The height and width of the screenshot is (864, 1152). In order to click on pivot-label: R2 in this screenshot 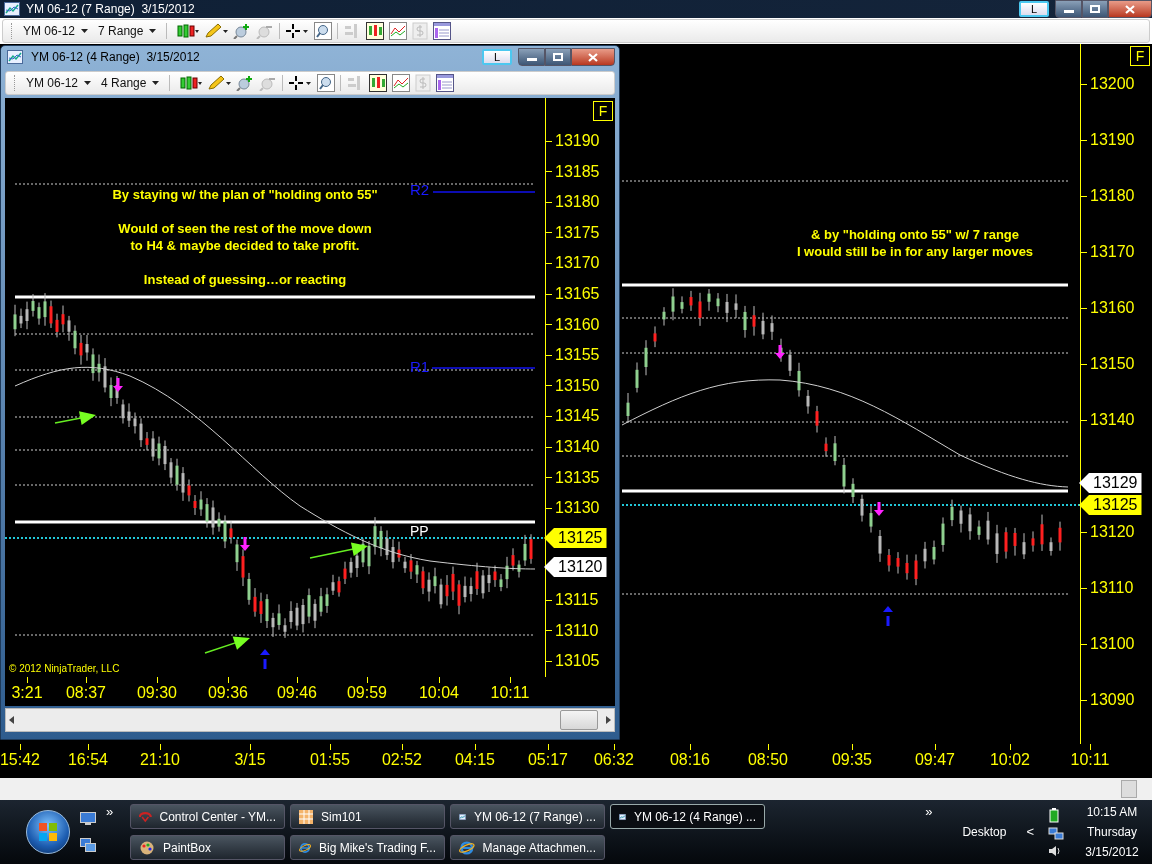, I will do `click(420, 190)`.